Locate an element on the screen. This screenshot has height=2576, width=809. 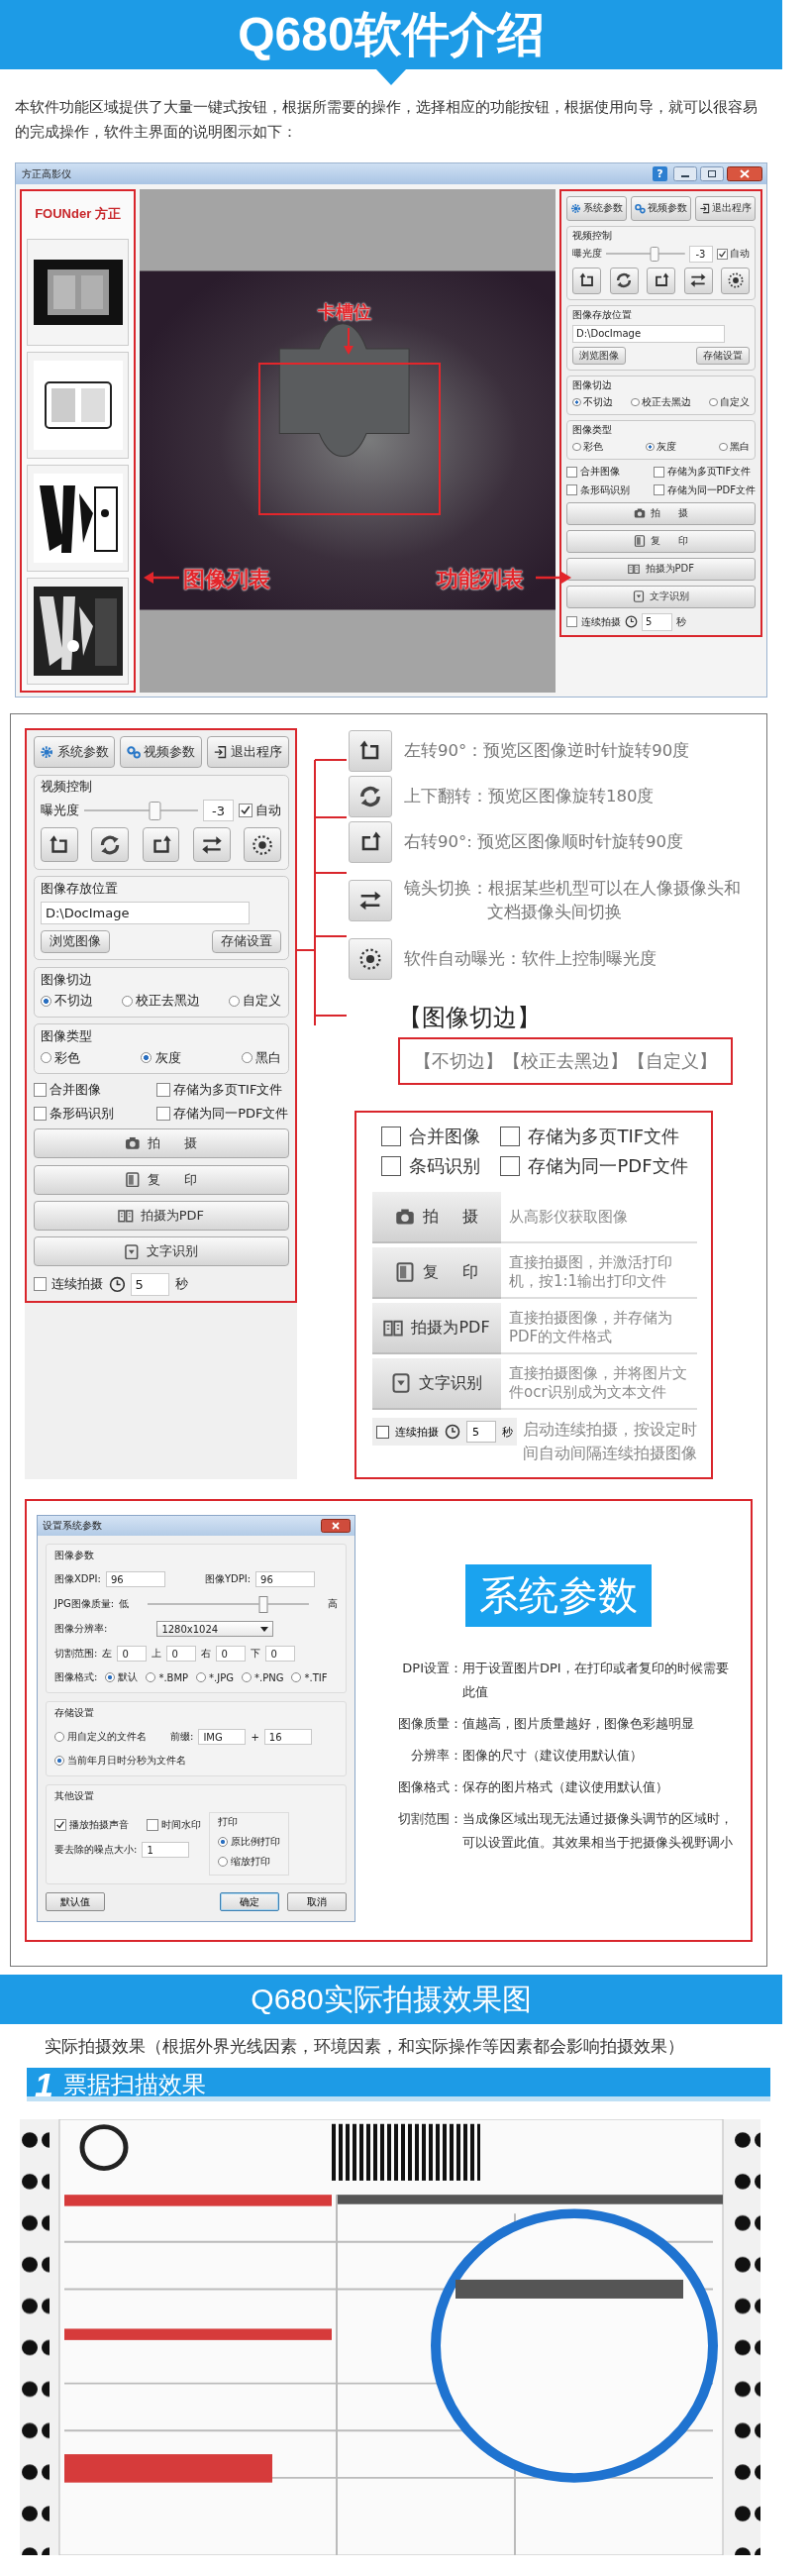
maximize-icon is located at coordinates (712, 173).